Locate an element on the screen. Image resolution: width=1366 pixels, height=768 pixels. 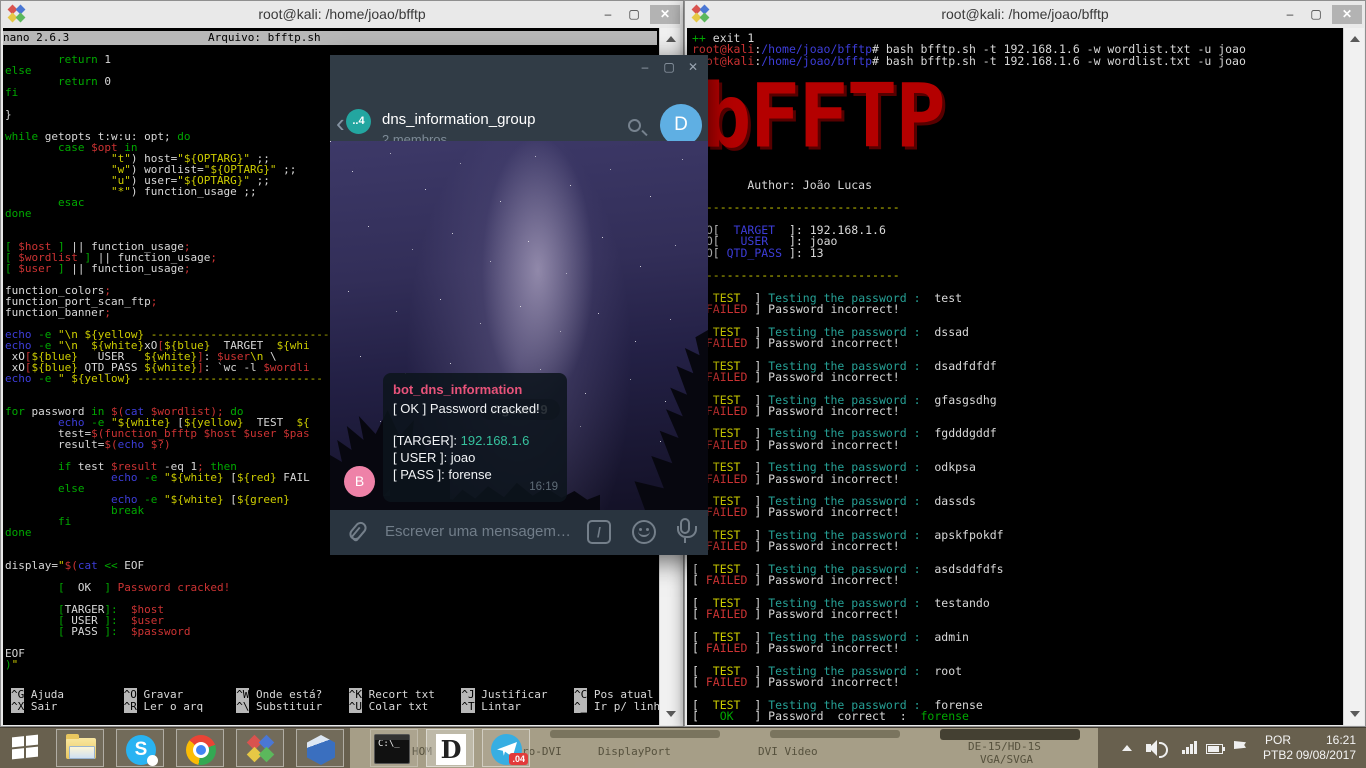
telegram-titlebar: – ▢ ✕ is located at coordinates (519, 68).